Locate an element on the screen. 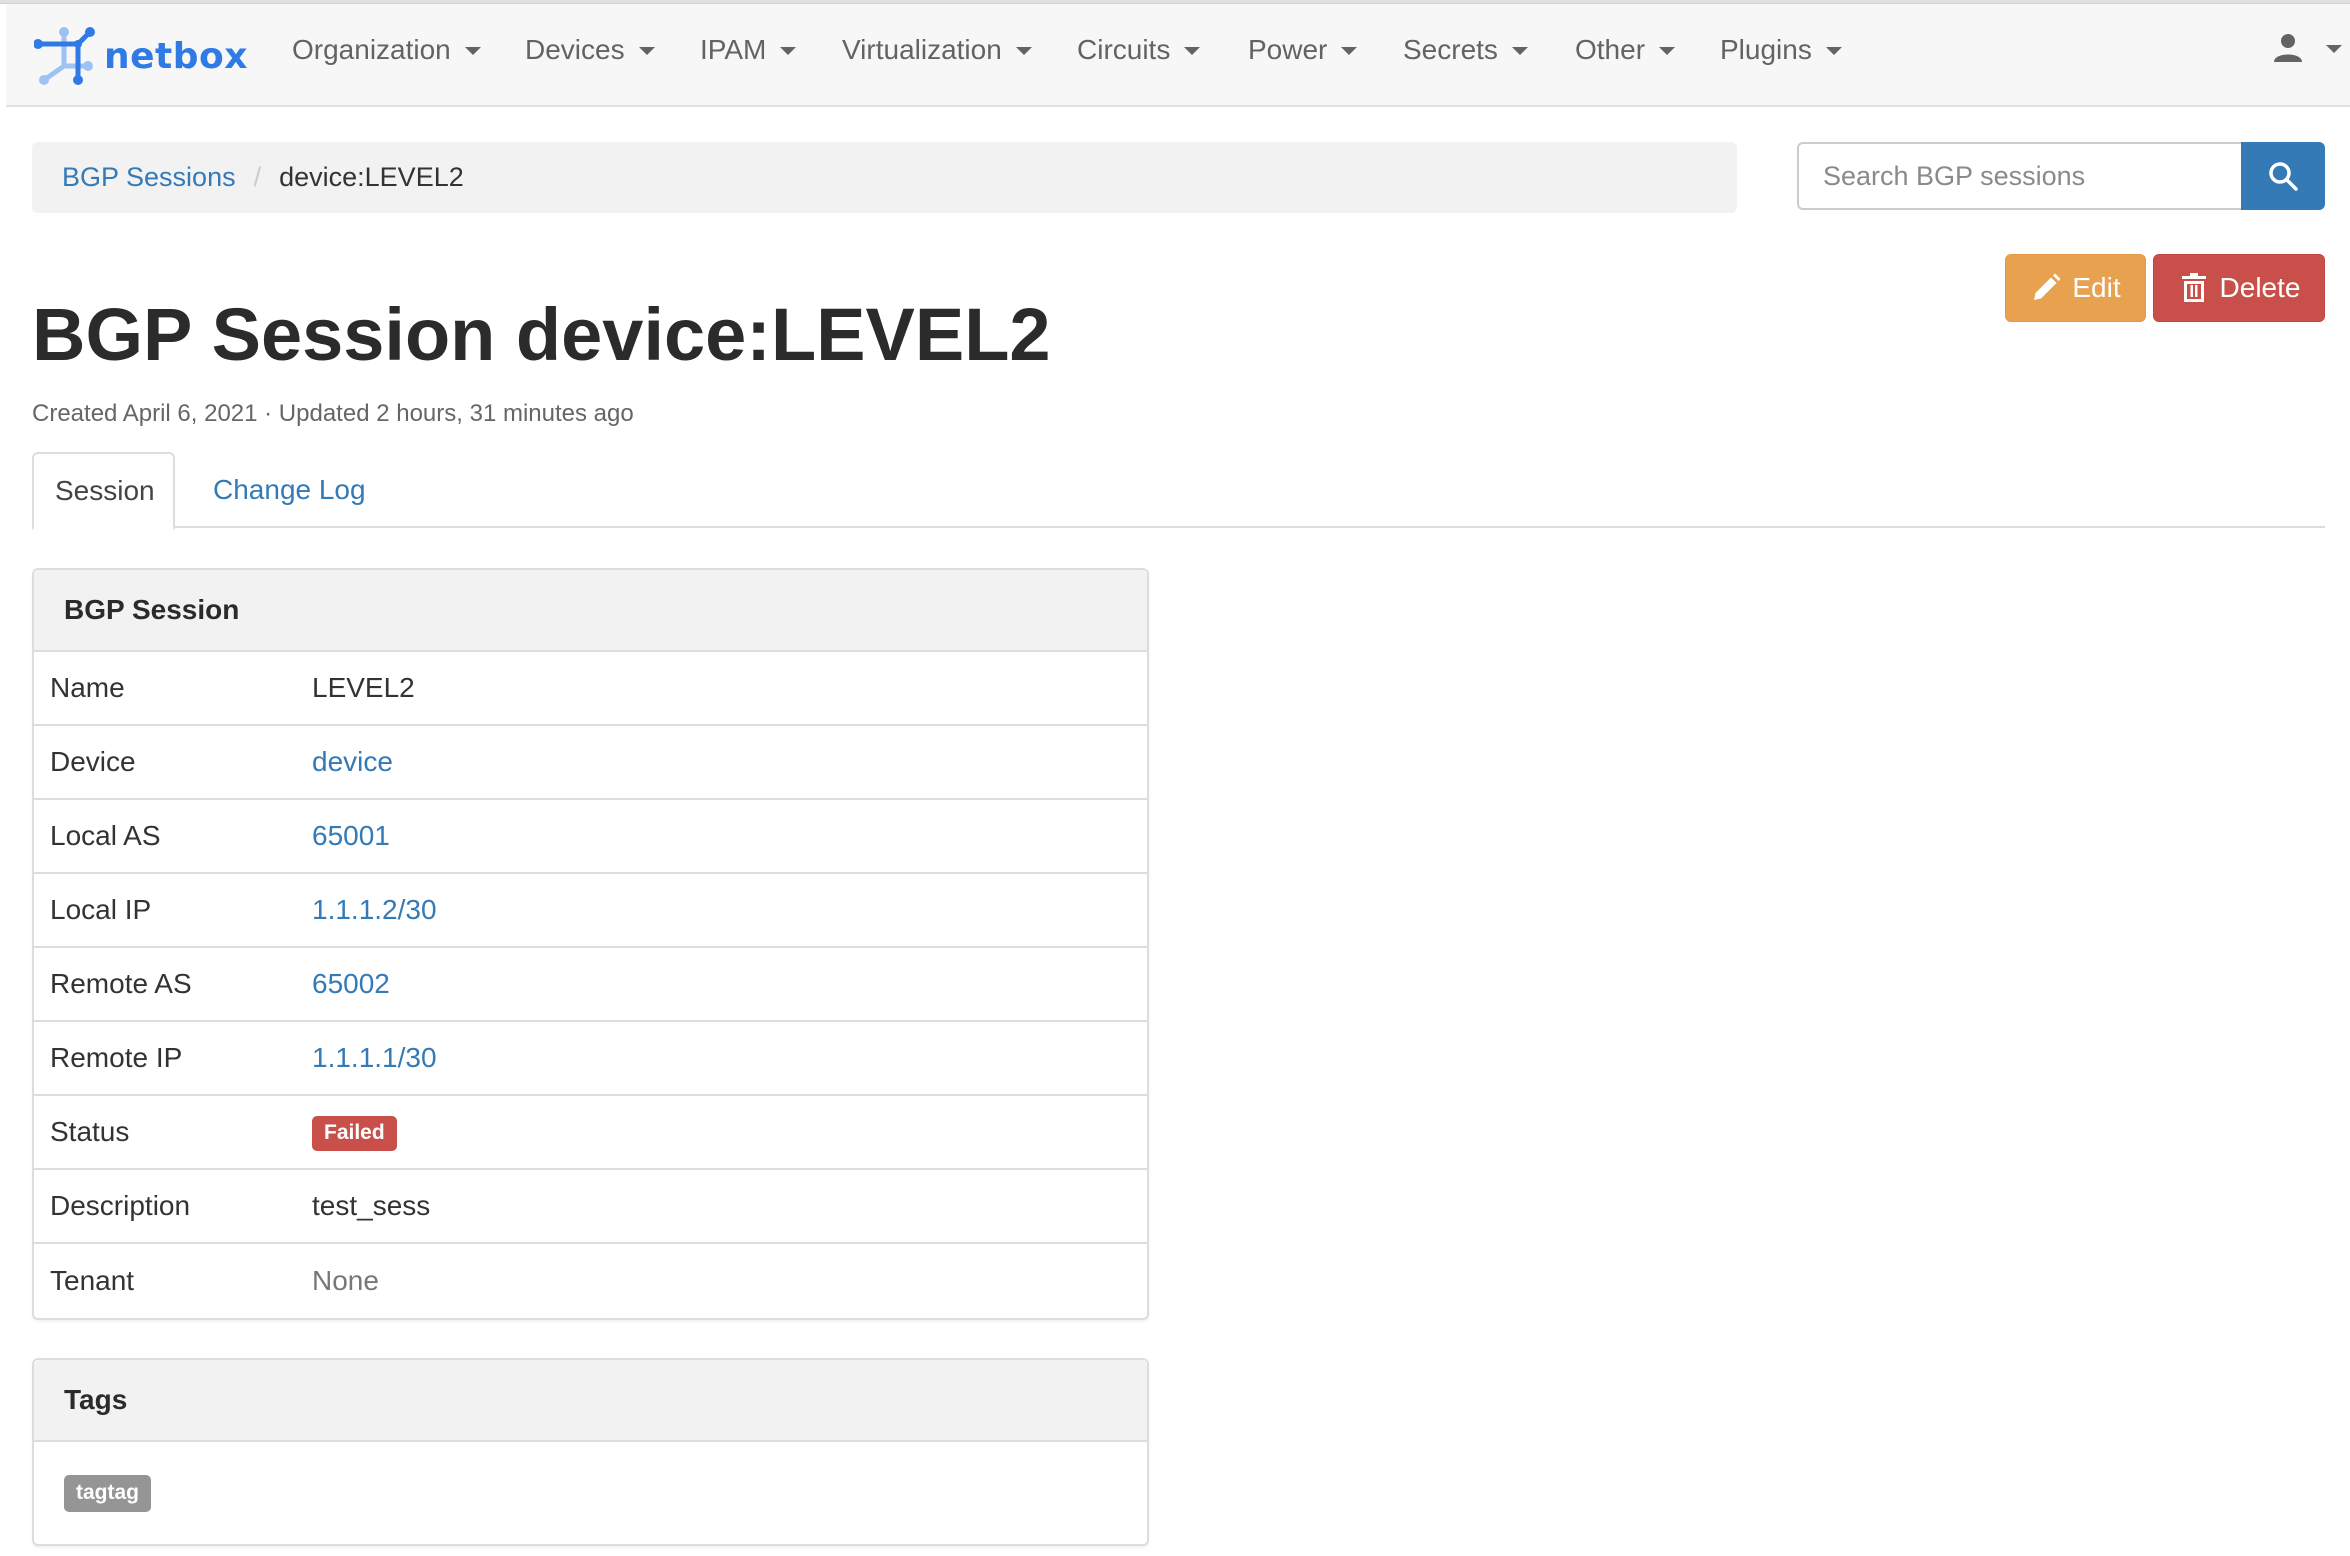  nav-circuits: Circuits is located at coordinates (1139, 50).